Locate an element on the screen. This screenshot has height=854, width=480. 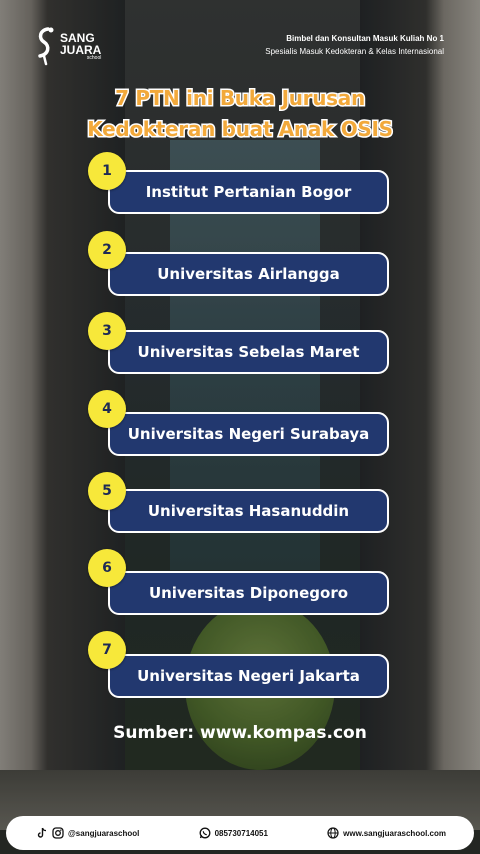
list-item: Universitas Sebelas Maret is located at coordinates (248, 352).